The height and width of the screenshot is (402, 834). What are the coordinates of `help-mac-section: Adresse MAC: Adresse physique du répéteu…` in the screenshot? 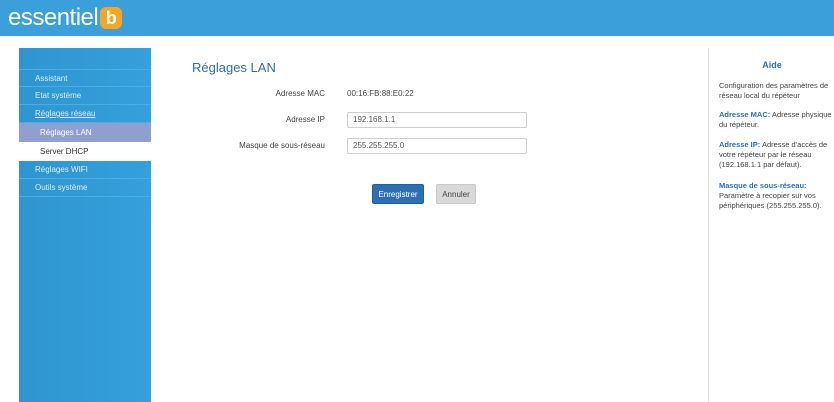 It's located at (776, 120).